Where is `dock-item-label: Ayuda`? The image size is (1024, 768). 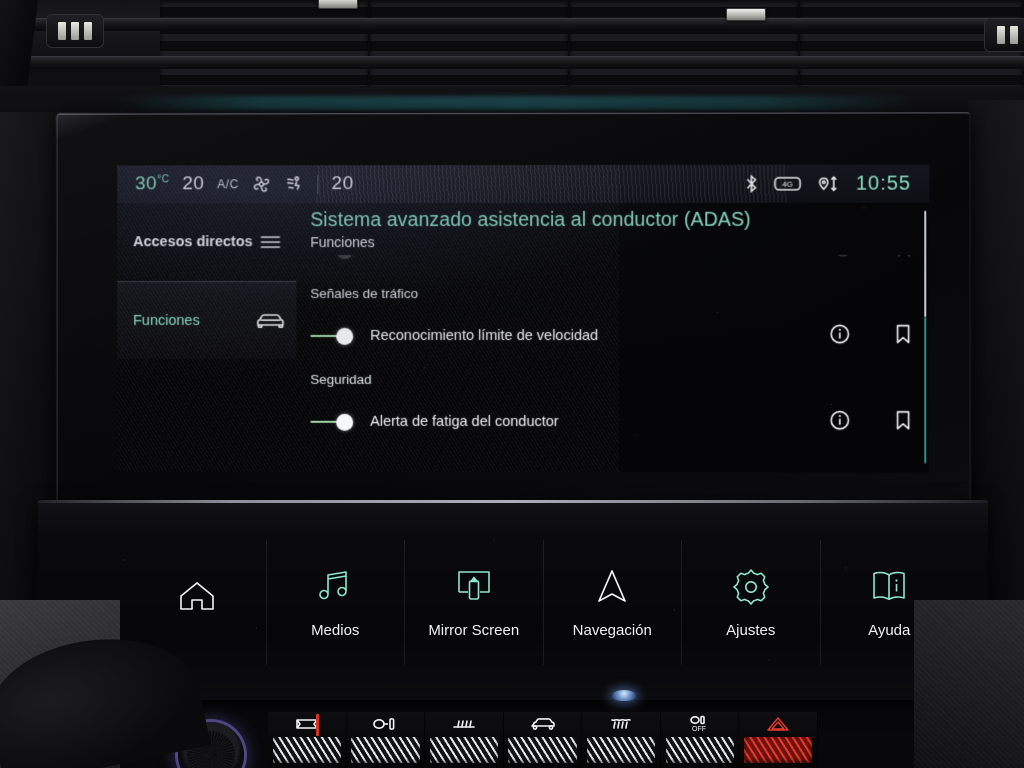
dock-item-label: Ayuda is located at coordinates (889, 630).